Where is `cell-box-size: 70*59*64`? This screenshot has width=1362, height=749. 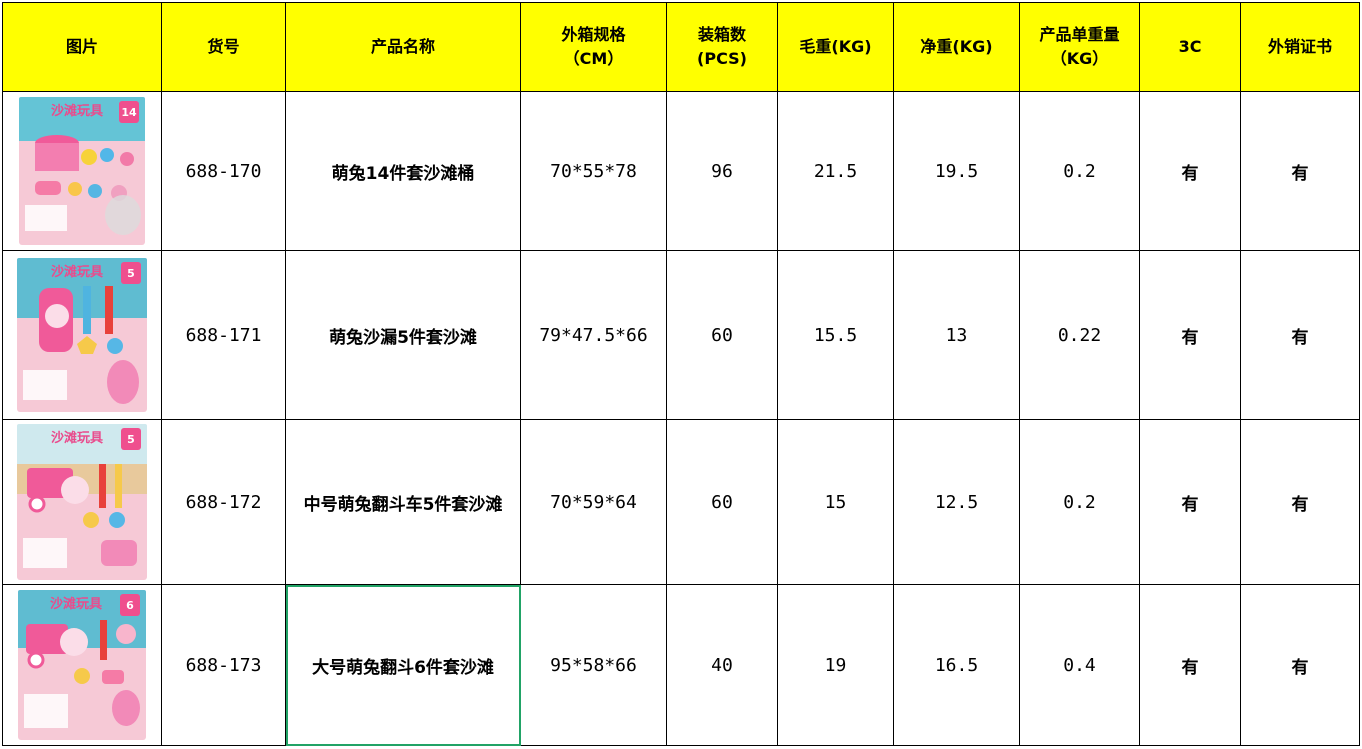 cell-box-size: 70*59*64 is located at coordinates (593, 502).